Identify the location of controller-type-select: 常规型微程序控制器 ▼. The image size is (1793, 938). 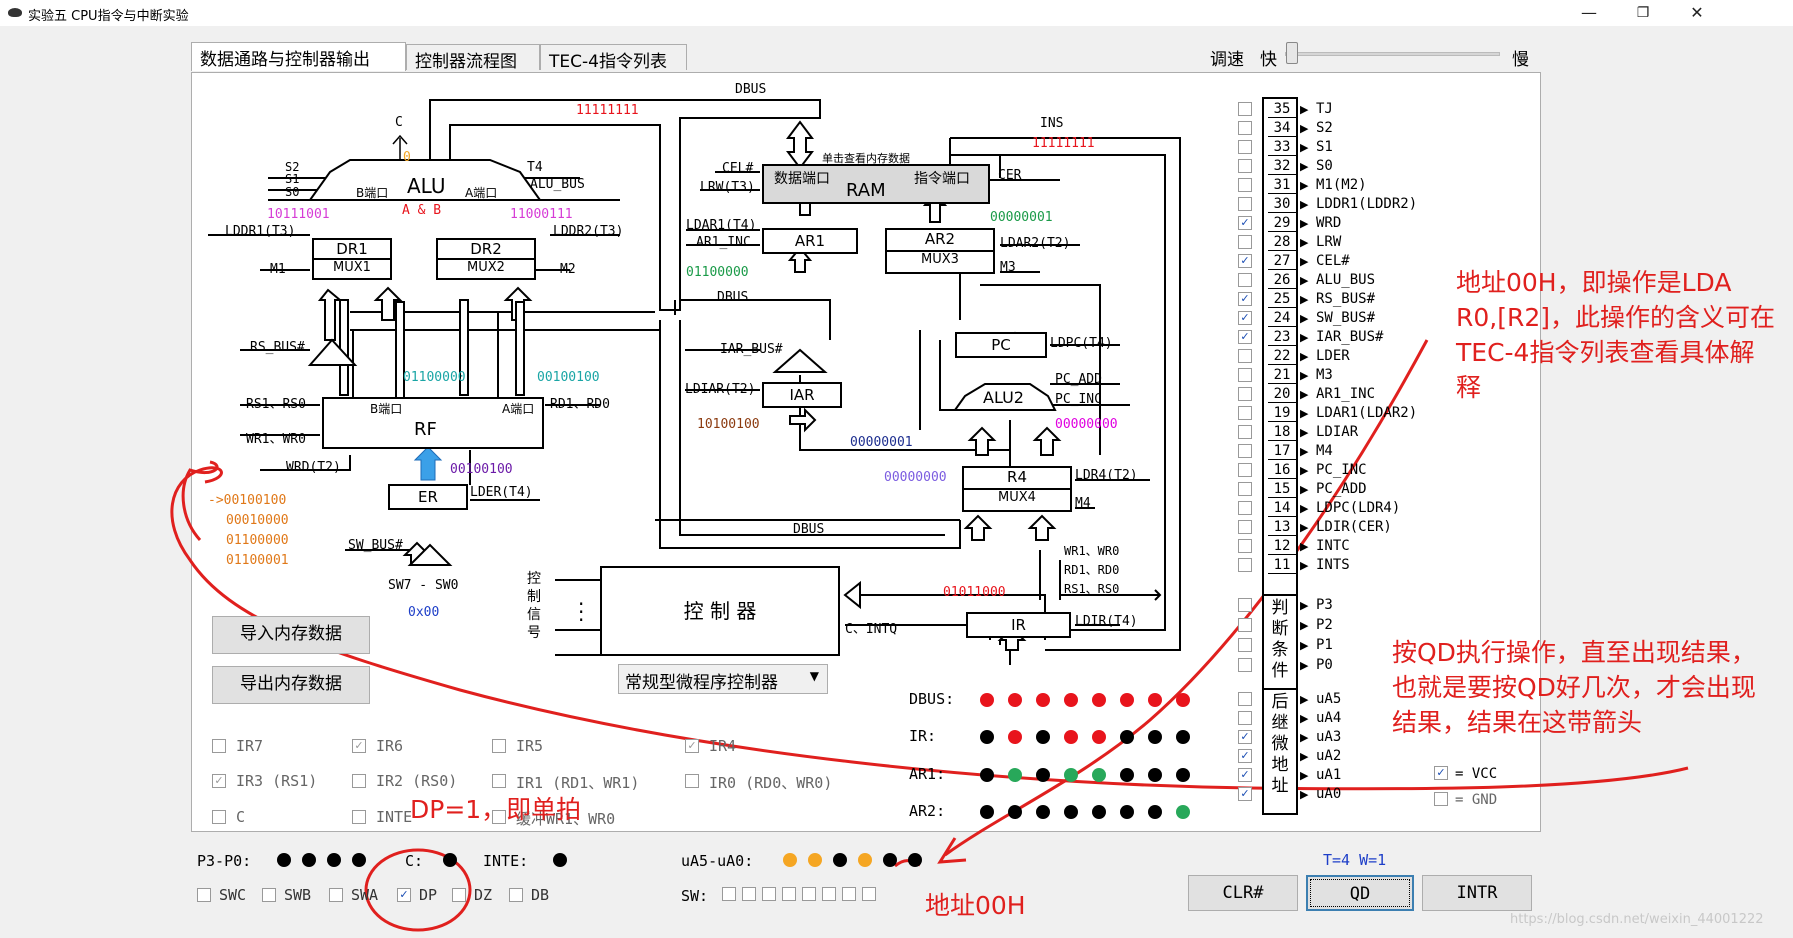
(723, 679).